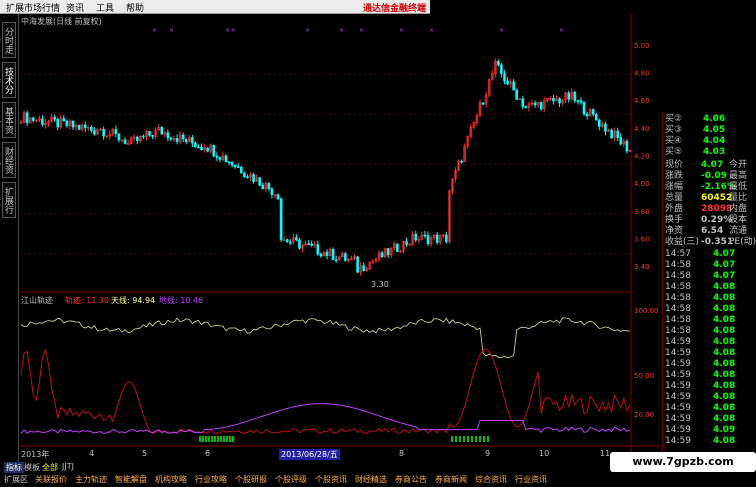  What do you see at coordinates (331, 479) in the screenshot?
I see `bottom-tab-8: 个股资讯` at bounding box center [331, 479].